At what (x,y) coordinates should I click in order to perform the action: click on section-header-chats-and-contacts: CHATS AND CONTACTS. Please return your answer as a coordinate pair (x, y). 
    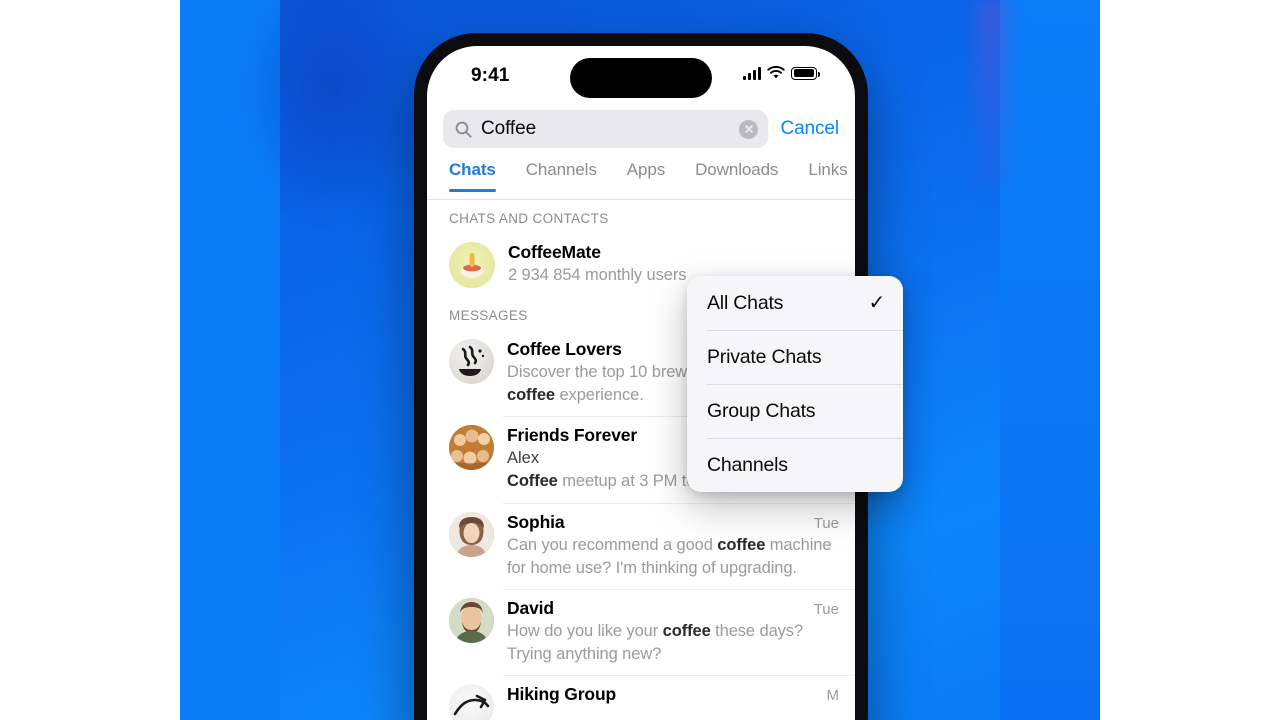
    Looking at the image, I should click on (641, 216).